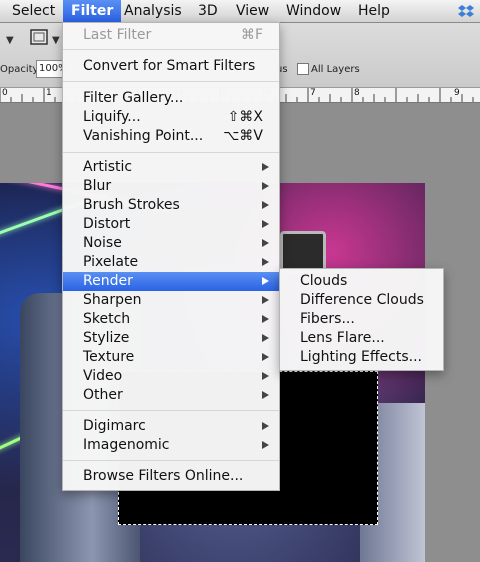  I want to click on menu-item-label: Difference Clouds, so click(362, 300).